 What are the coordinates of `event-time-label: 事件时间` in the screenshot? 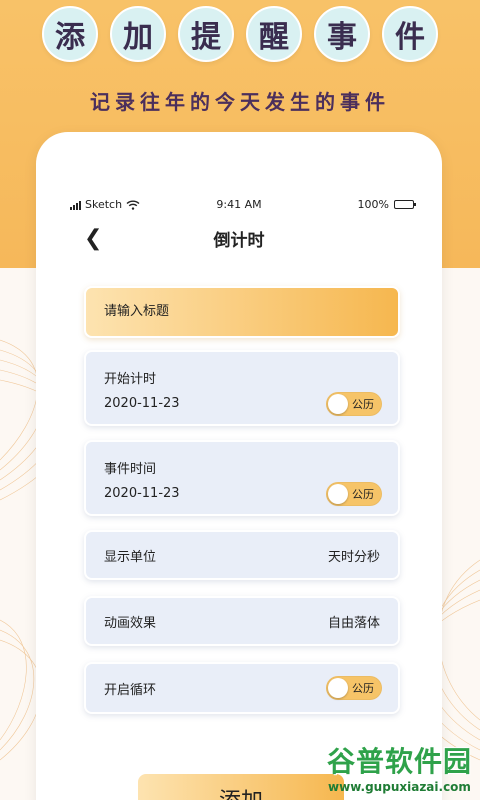 It's located at (130, 469).